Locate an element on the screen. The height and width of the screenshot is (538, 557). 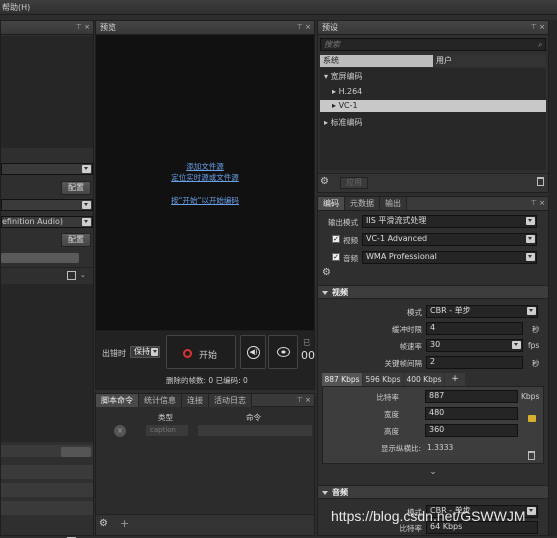
mode-value: CBR - 单步 is located at coordinates (450, 310).